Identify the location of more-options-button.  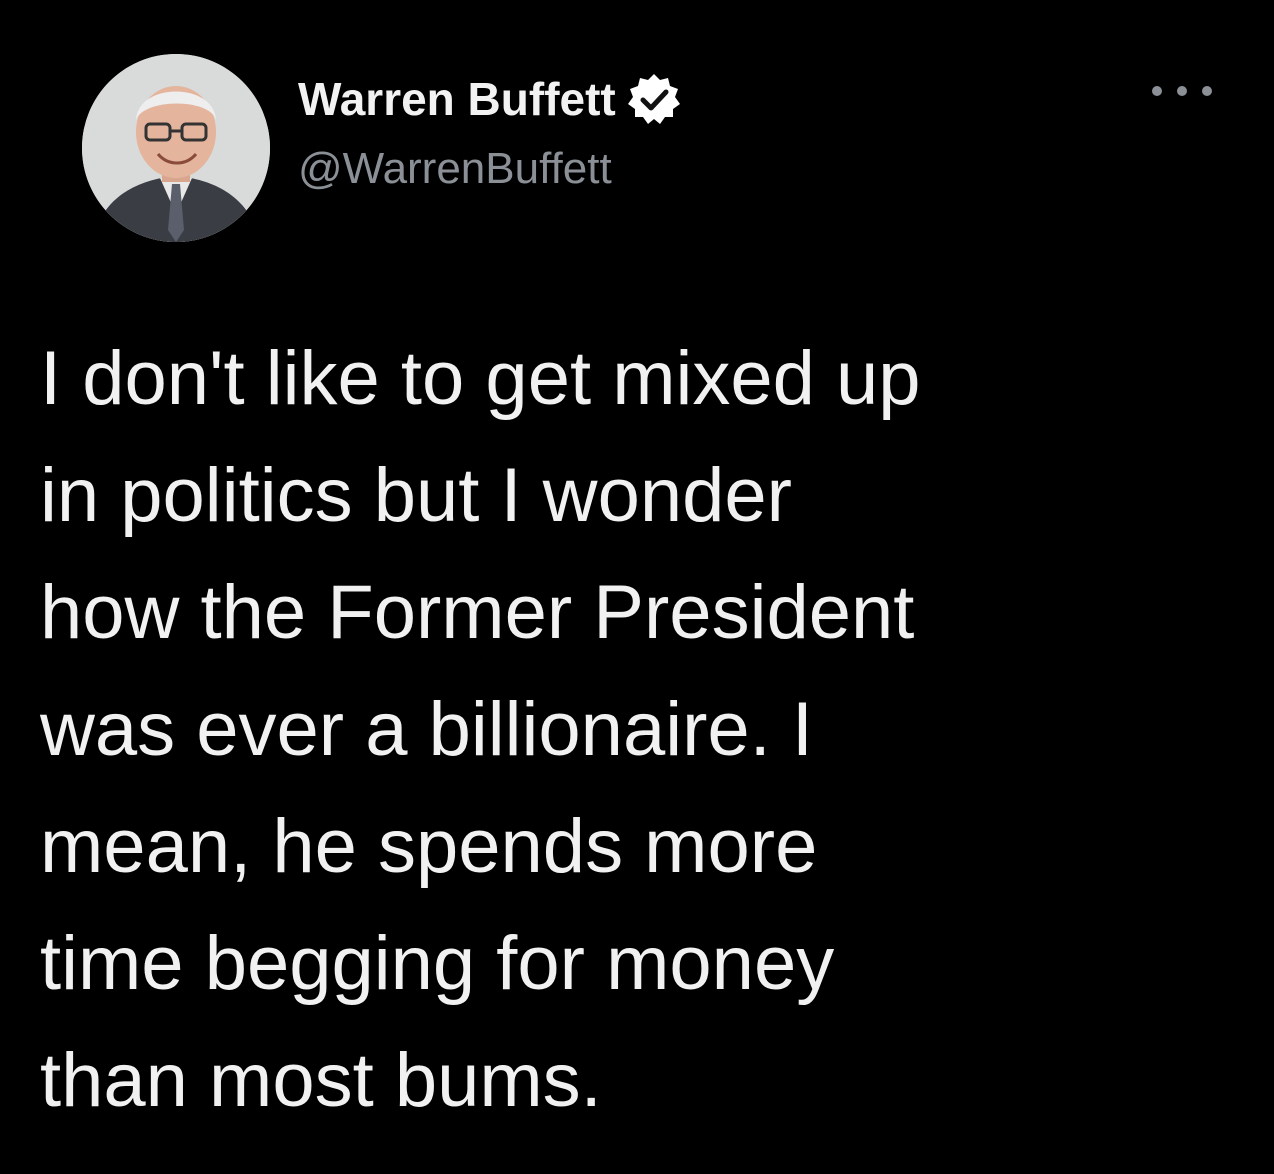
(1182, 91).